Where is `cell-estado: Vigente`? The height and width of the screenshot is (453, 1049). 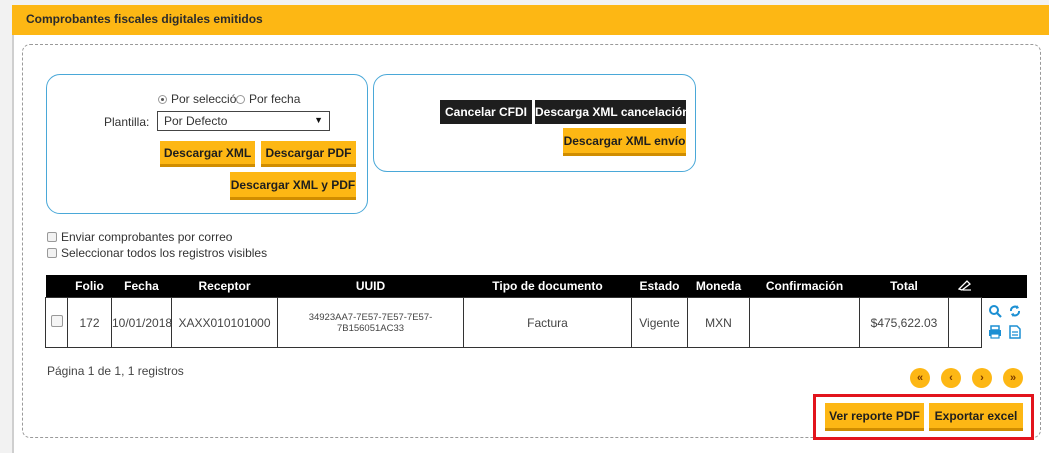
cell-estado: Vigente is located at coordinates (659, 322).